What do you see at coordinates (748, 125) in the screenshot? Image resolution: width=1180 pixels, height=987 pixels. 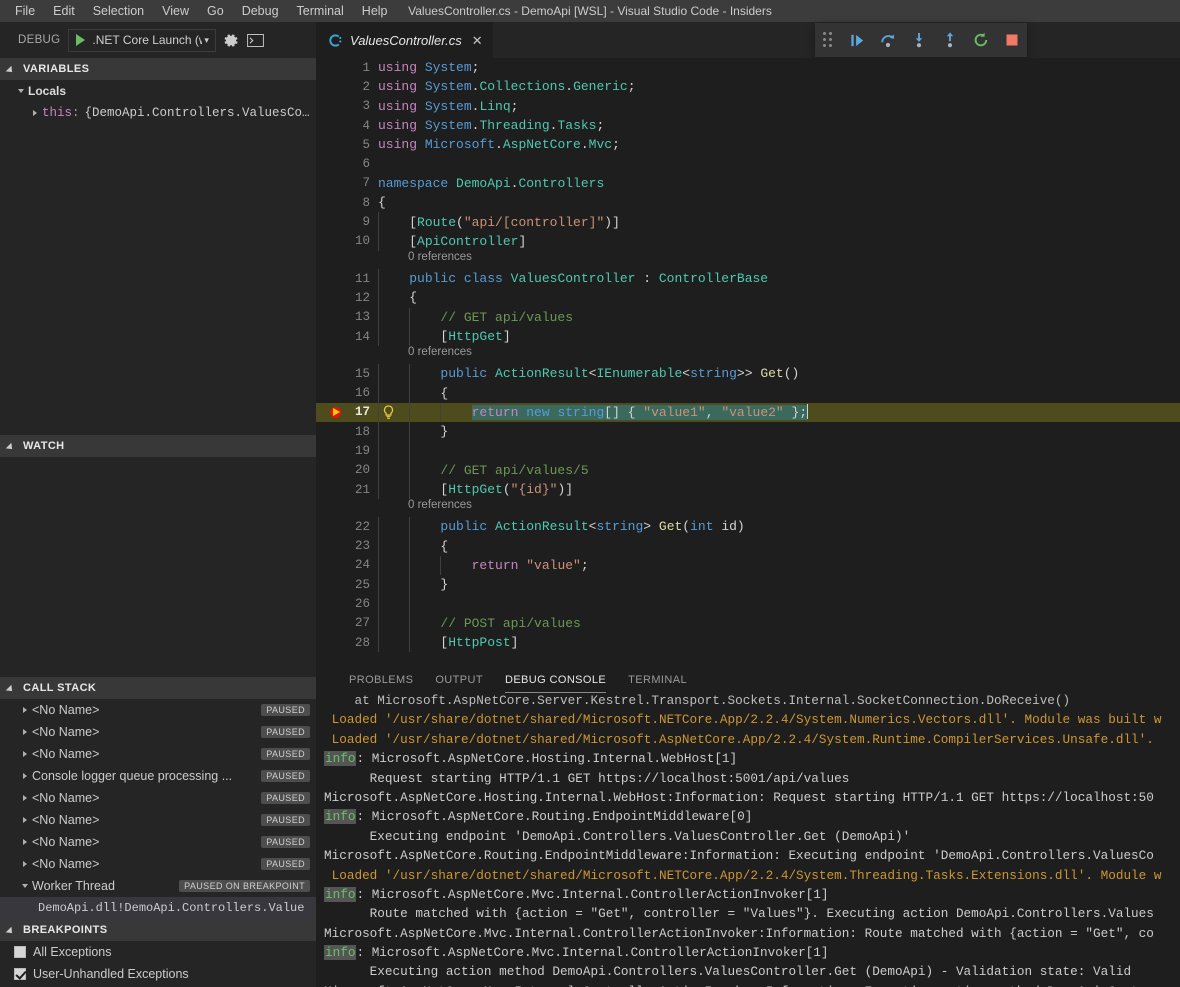 I see `code-line: 4 using System.Threading.Tasks;` at bounding box center [748, 125].